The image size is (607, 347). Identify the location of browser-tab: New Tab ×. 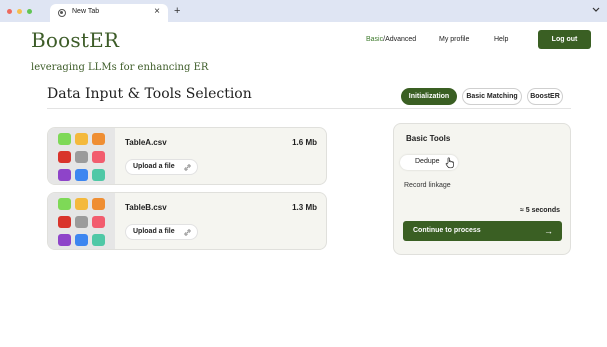
(109, 13).